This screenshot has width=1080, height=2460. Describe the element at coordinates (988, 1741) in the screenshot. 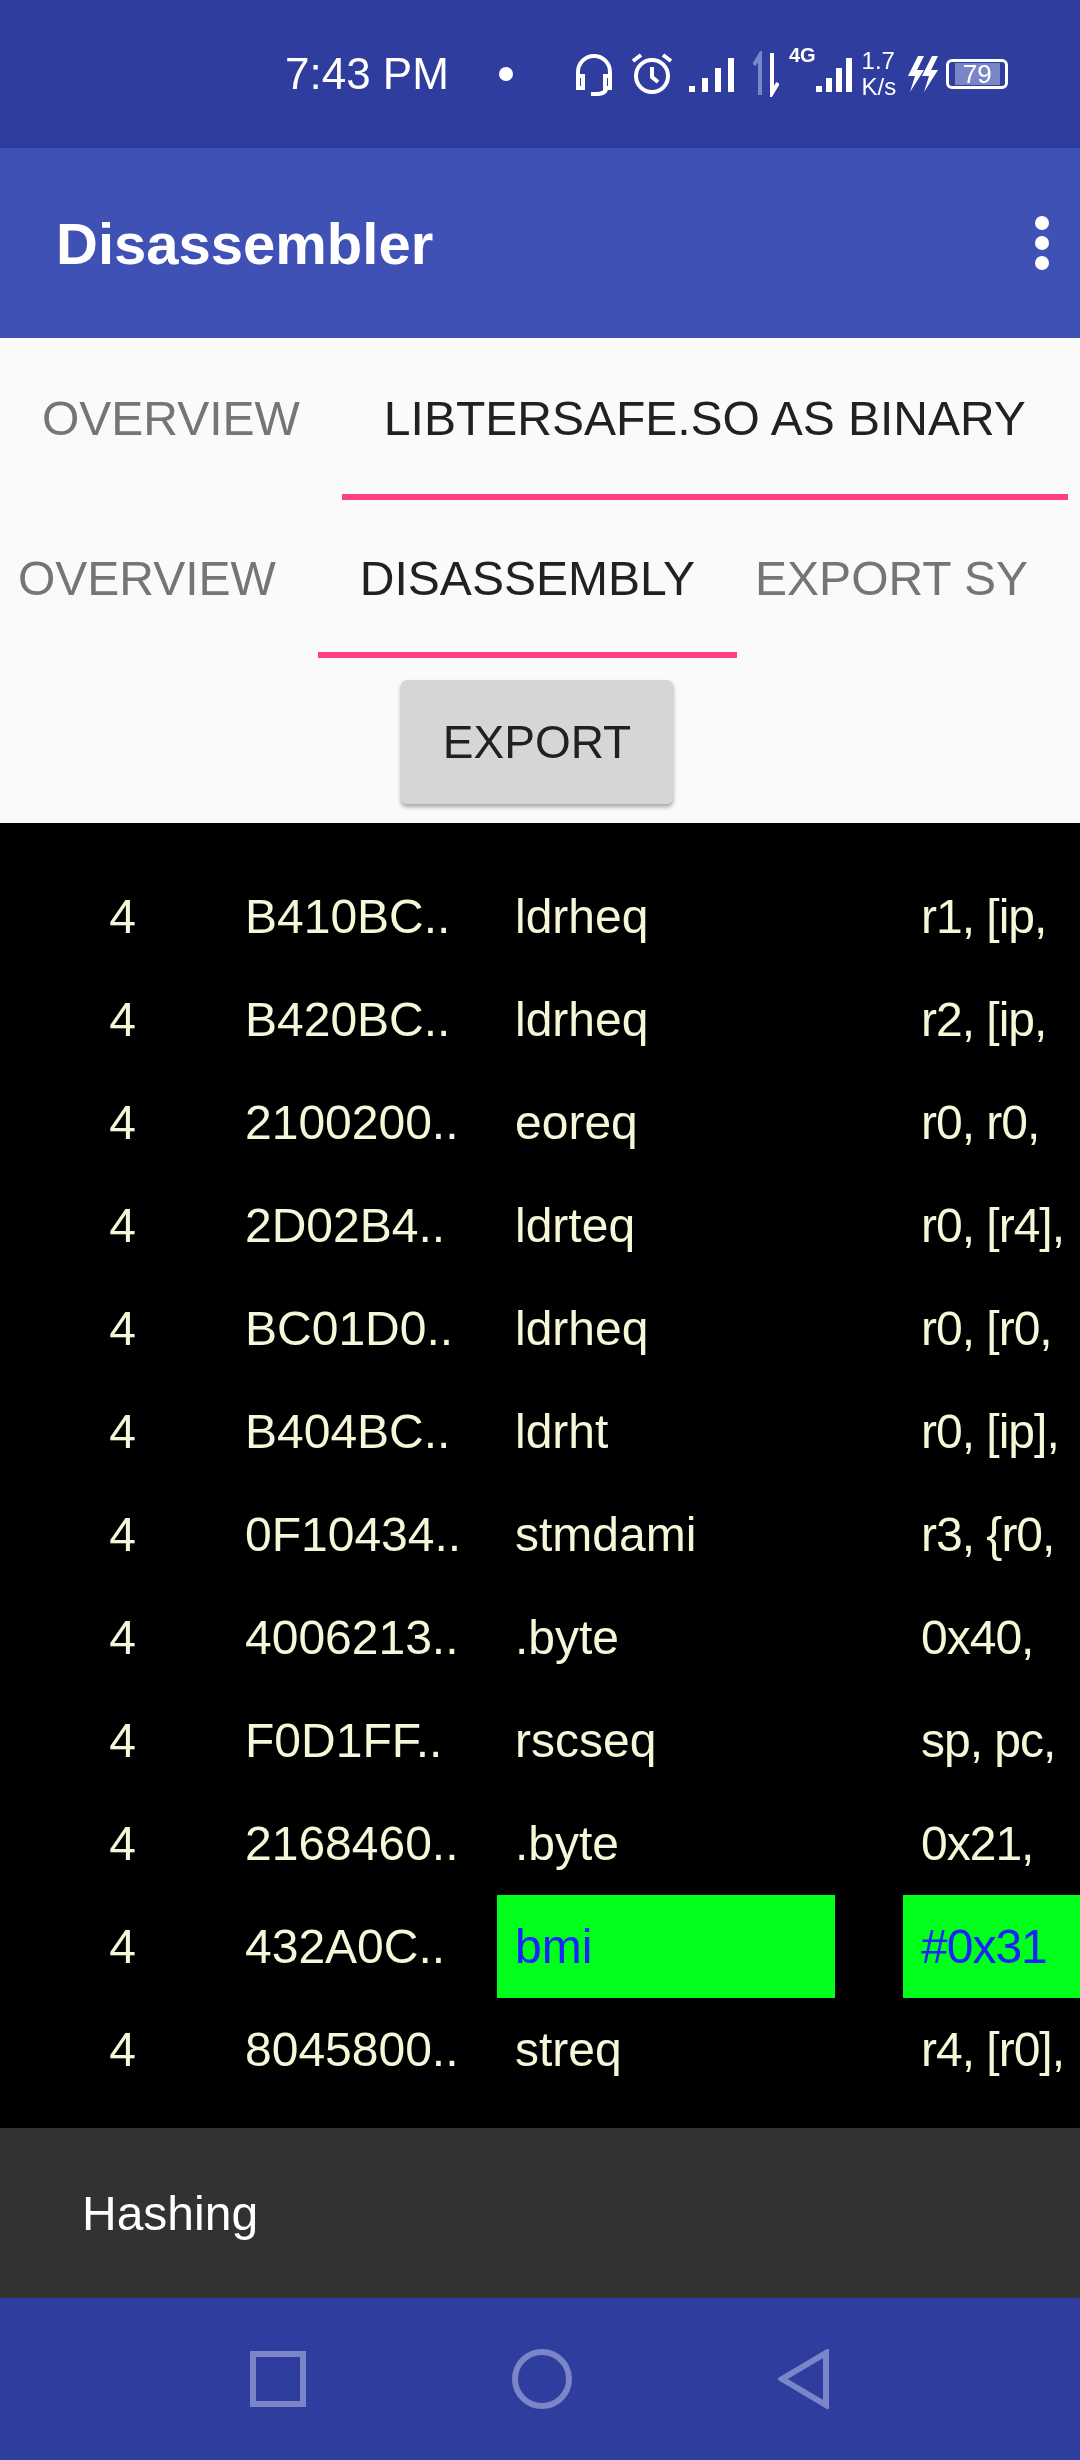

I see `operands-cell-text: sp, pc,` at that location.